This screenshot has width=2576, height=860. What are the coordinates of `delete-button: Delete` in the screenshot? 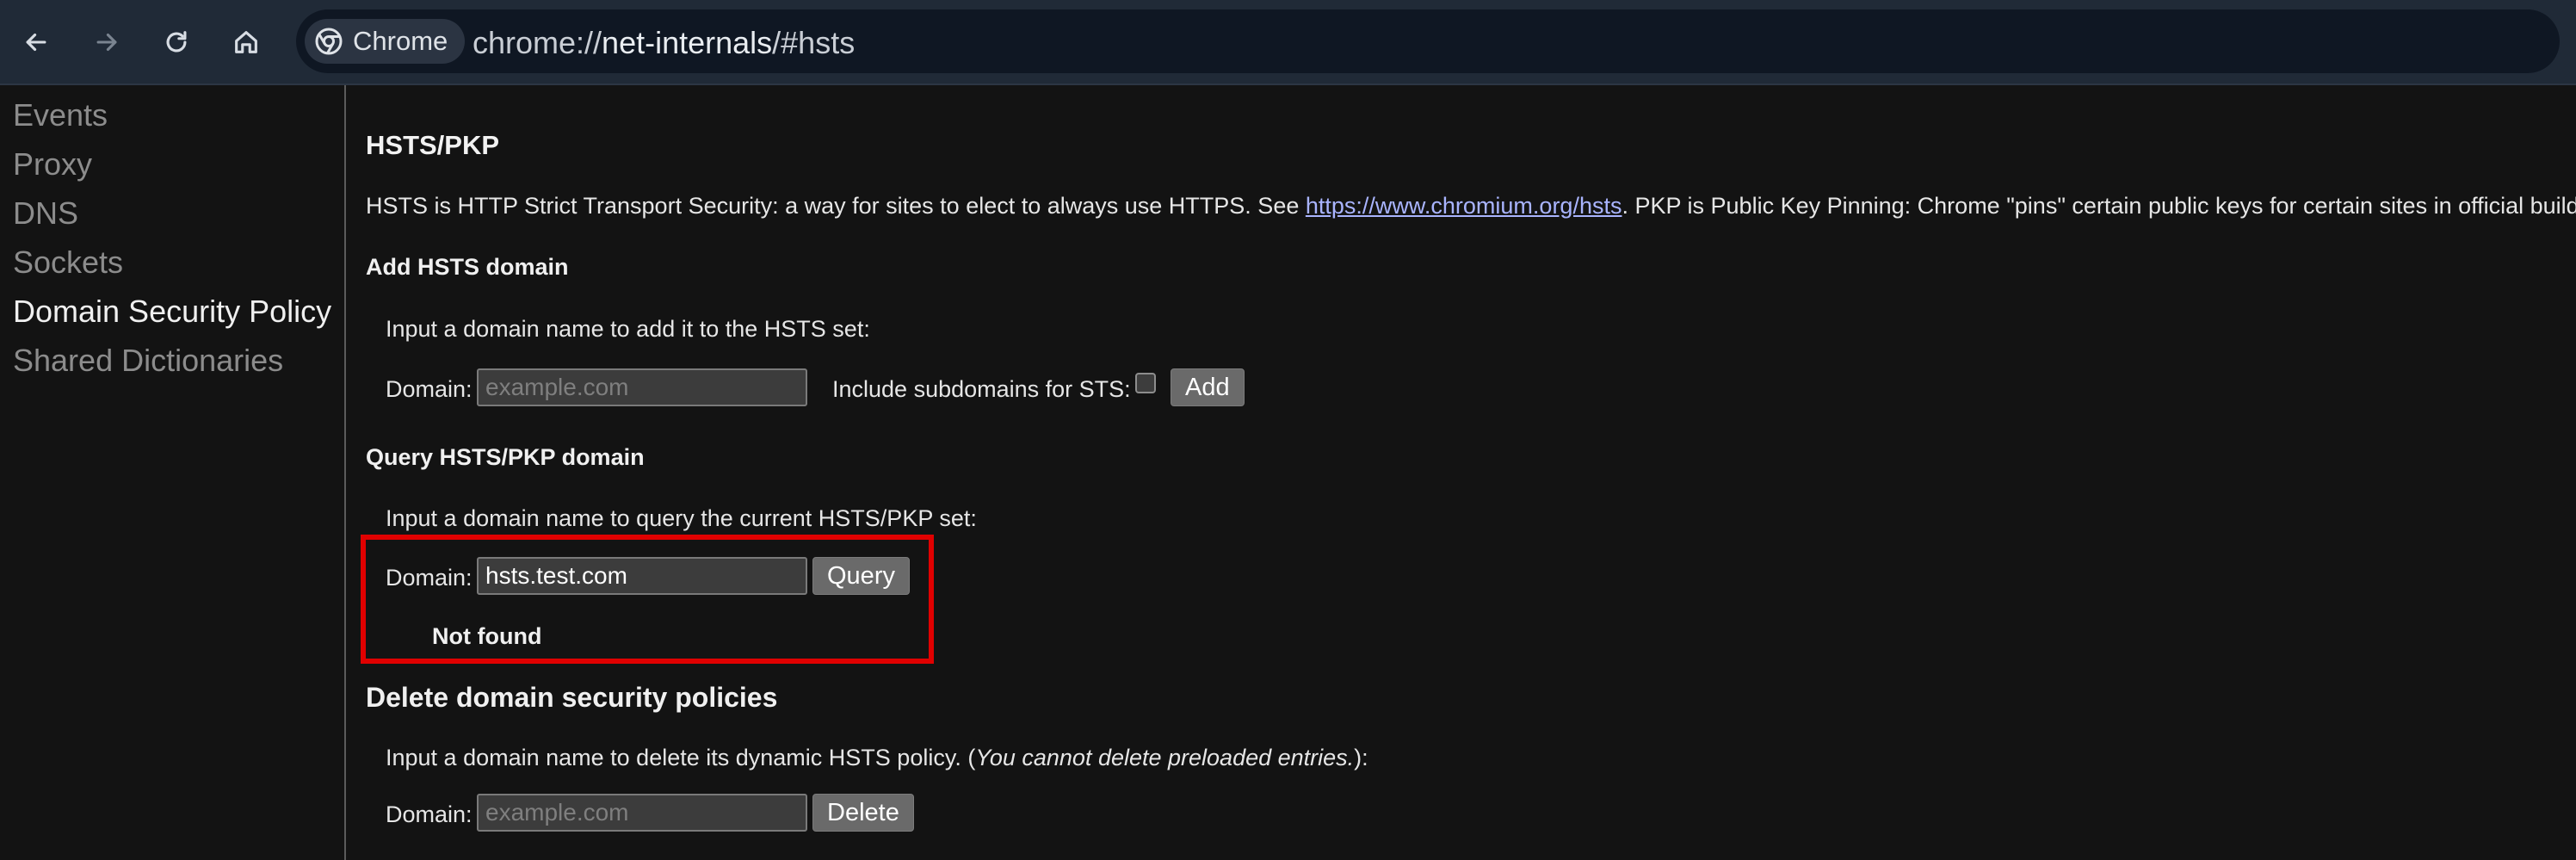 It's located at (863, 813).